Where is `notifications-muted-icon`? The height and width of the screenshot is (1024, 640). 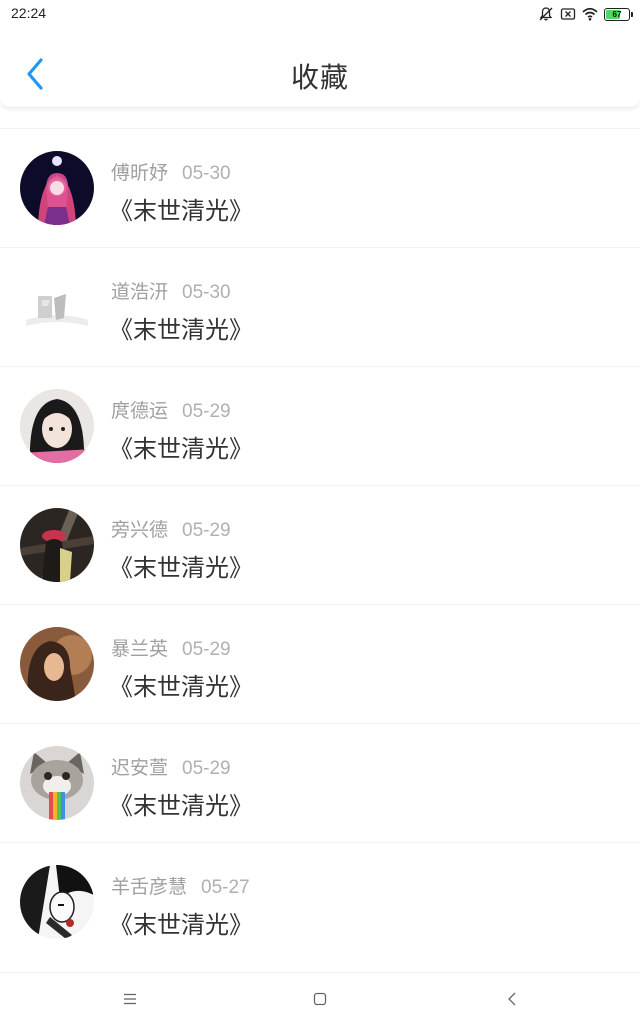 notifications-muted-icon is located at coordinates (546, 14).